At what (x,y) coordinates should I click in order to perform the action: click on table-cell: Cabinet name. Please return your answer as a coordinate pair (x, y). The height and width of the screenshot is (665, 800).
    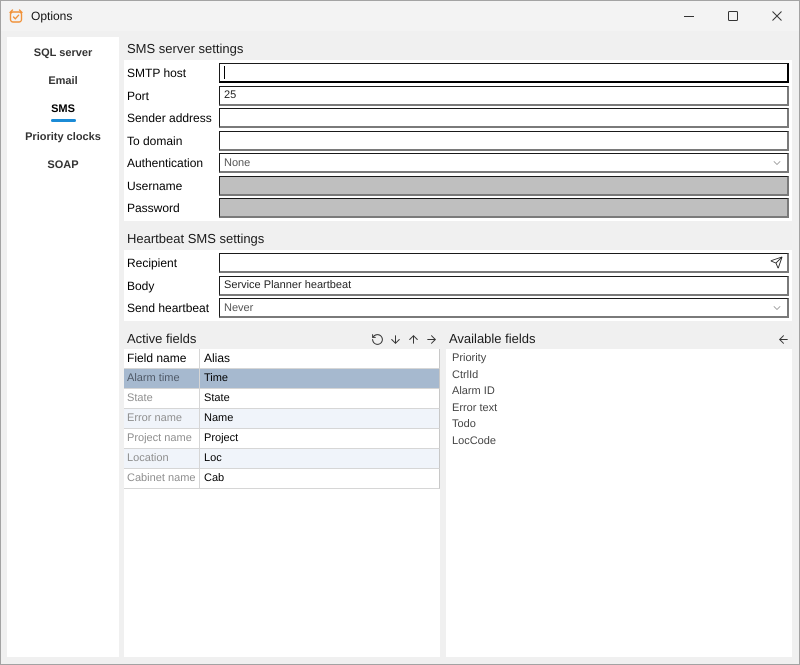
    Looking at the image, I should click on (162, 478).